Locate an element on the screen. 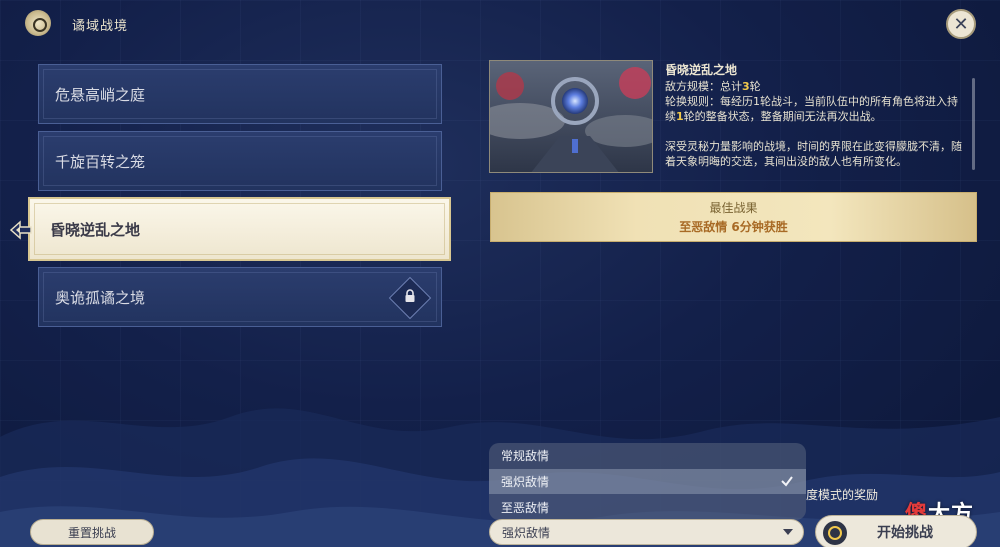  checkmark-icon is located at coordinates (787, 481).